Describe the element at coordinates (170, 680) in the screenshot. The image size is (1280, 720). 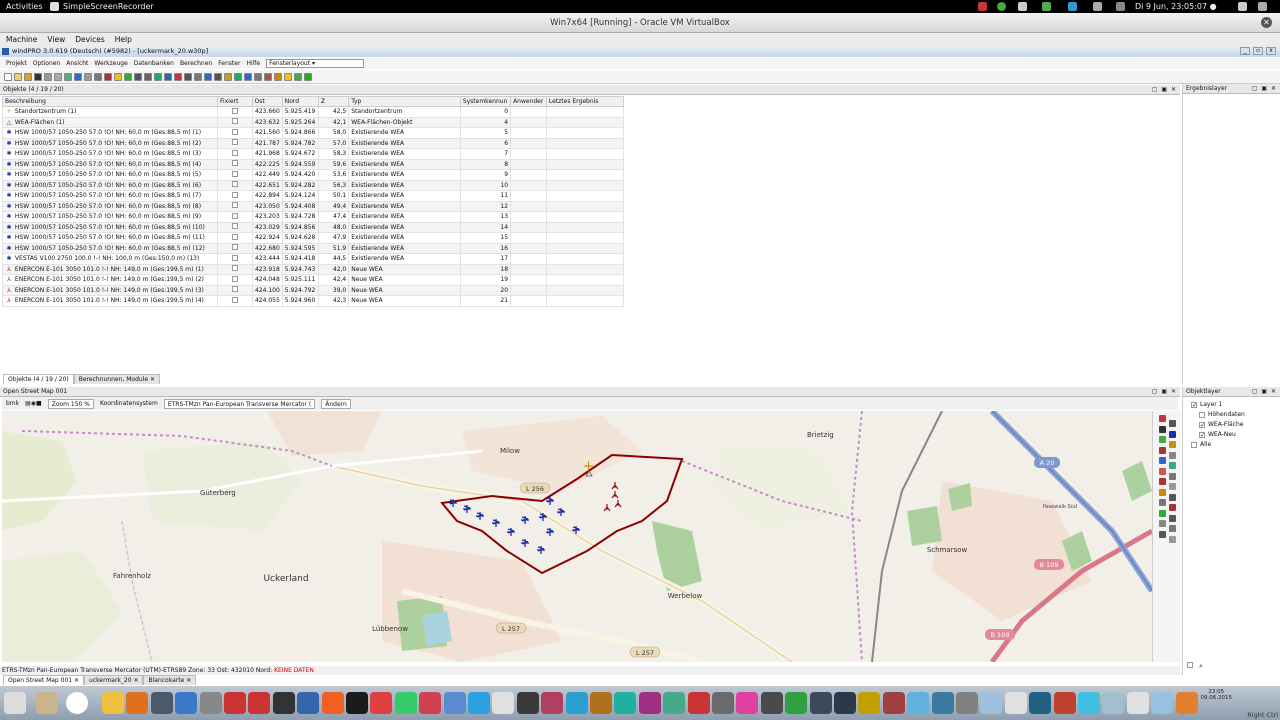
I see `tab-blancokarte: Blancokarte ✕` at that location.